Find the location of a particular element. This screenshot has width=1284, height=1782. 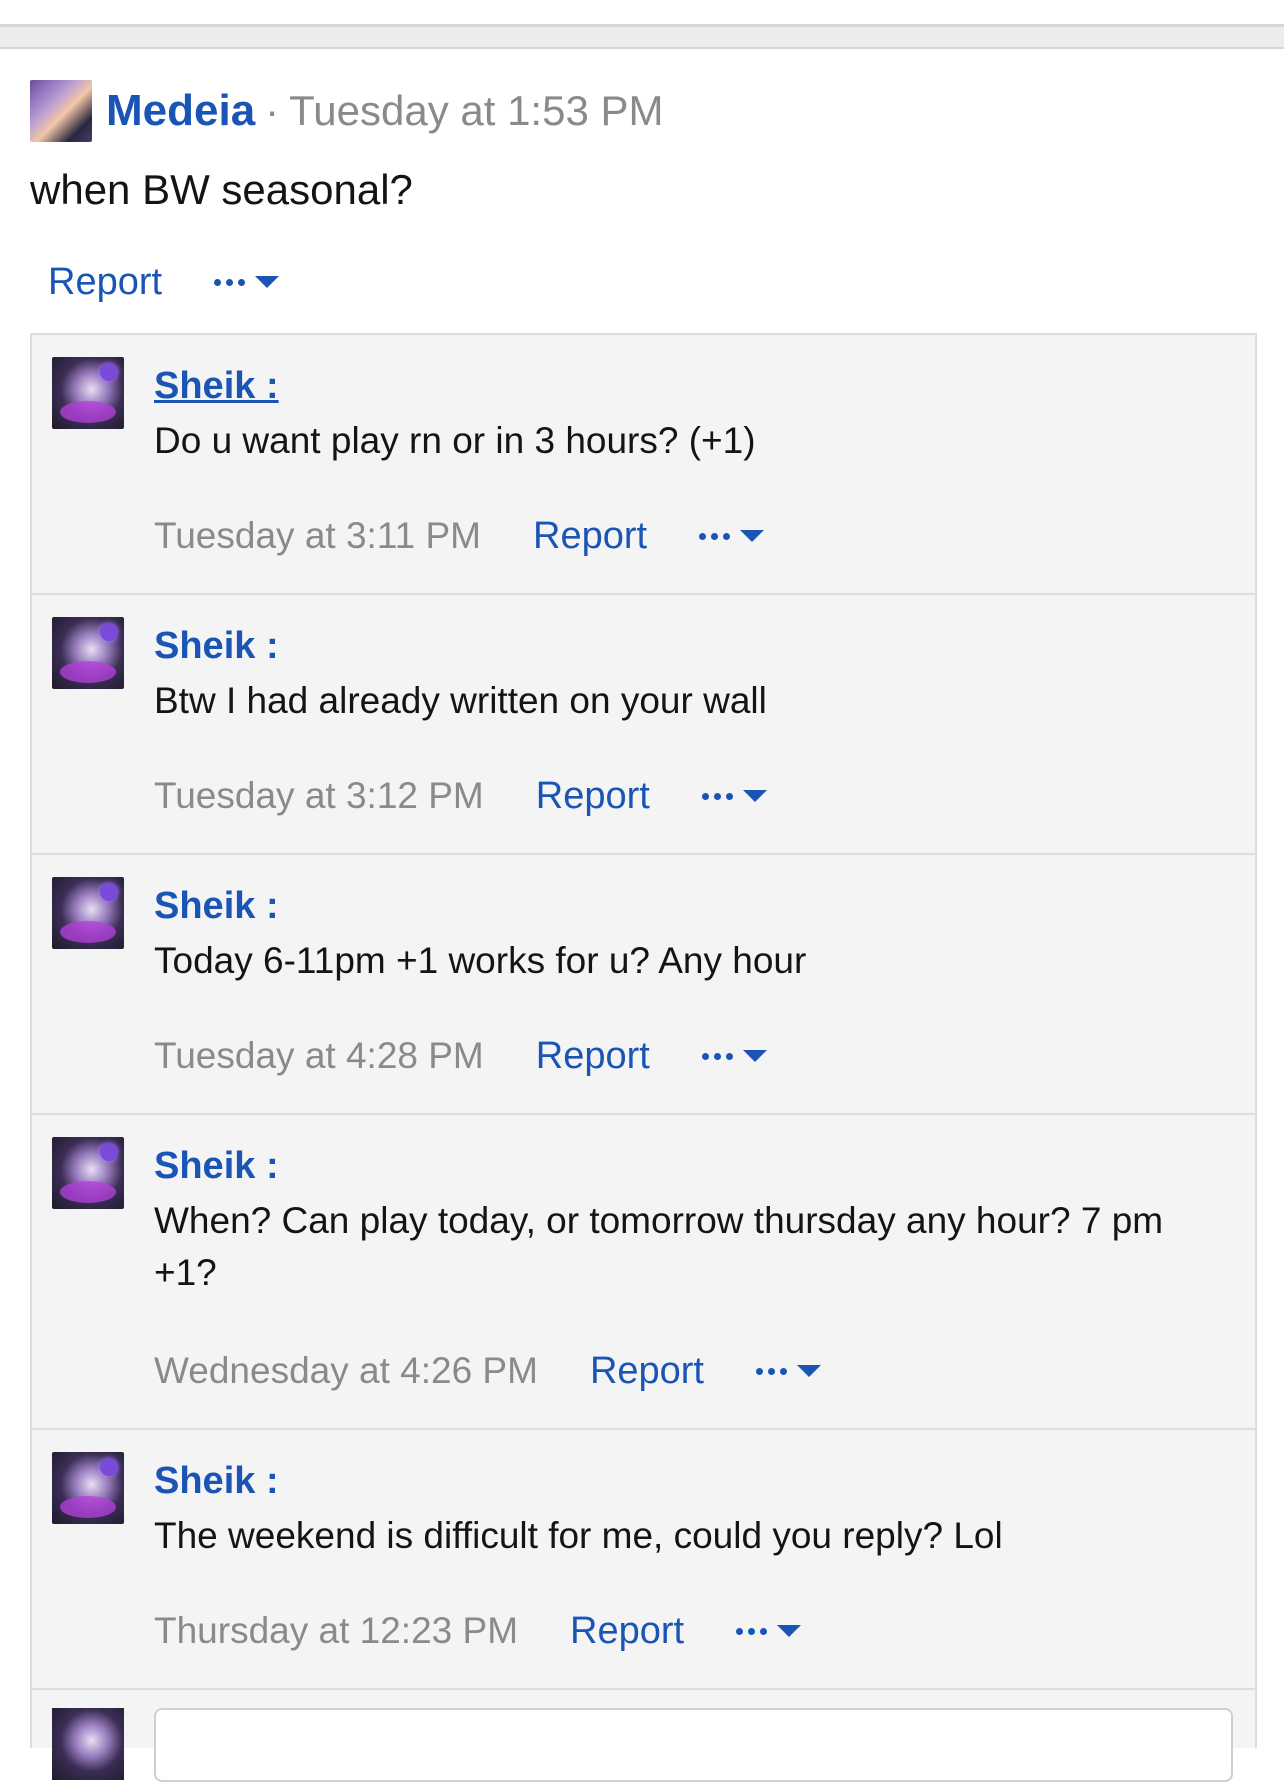

comment-timestamp: Wednesday at 4:26 PM is located at coordinates (346, 1371).